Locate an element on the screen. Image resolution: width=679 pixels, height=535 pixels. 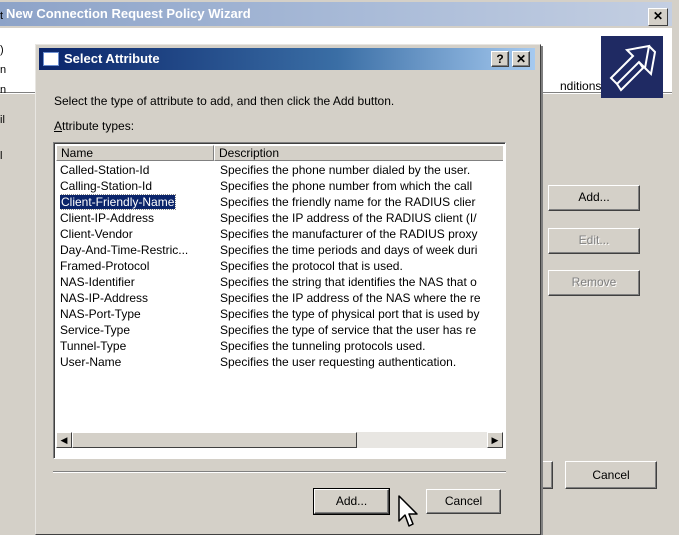
wizard-left-text: l is located at coordinates (1, 156).